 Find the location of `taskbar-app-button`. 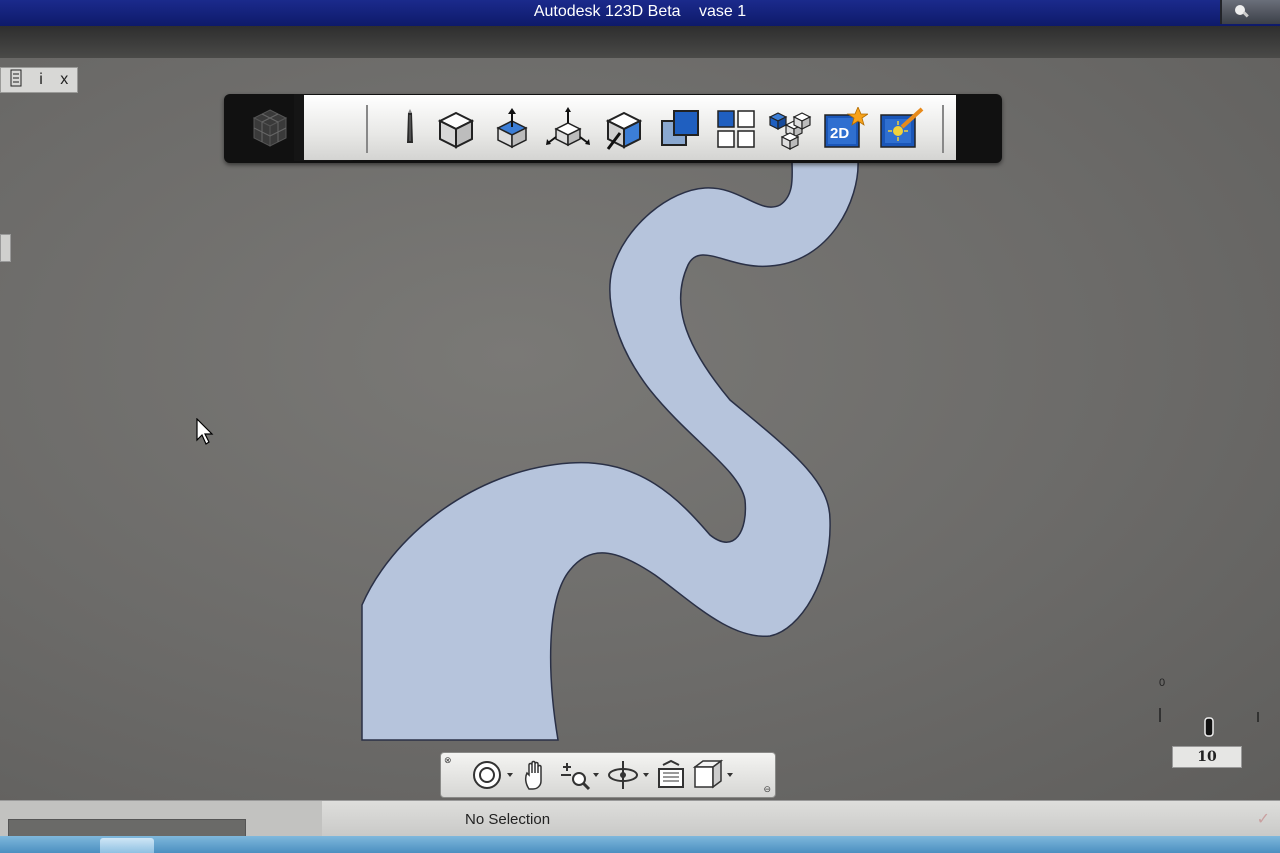

taskbar-app-button is located at coordinates (127, 845).